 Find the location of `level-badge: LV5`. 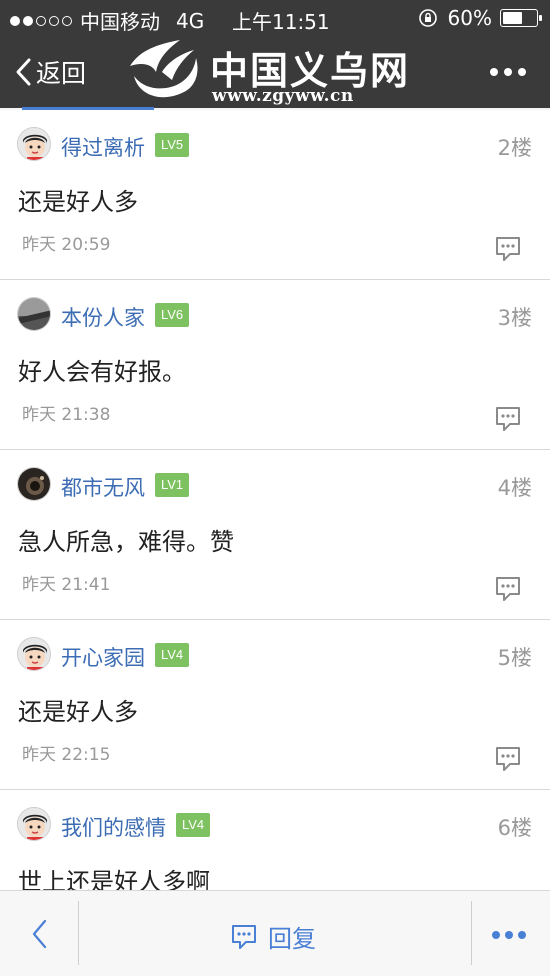

level-badge: LV5 is located at coordinates (172, 145).